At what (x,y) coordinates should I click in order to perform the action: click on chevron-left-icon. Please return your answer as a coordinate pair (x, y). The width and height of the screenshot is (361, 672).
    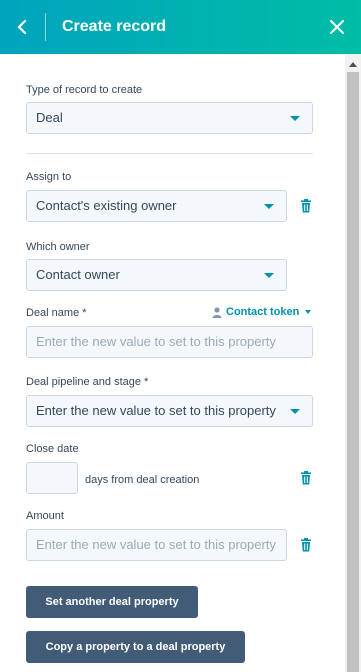
    Looking at the image, I should click on (22, 27).